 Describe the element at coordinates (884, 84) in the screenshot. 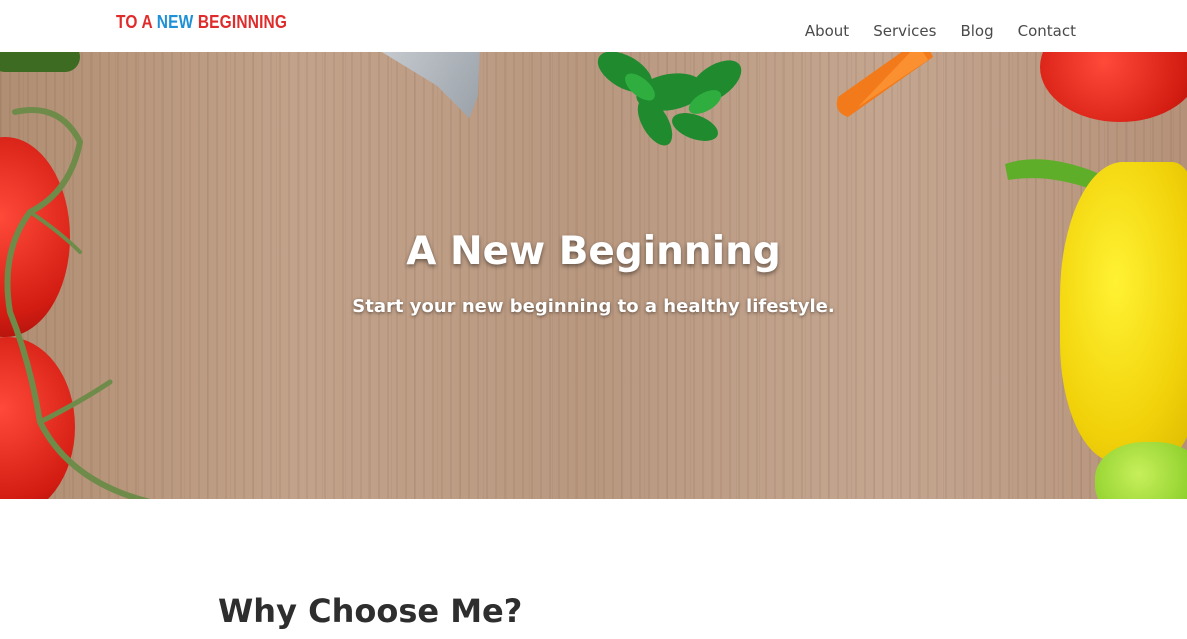

I see `carrot-image` at that location.